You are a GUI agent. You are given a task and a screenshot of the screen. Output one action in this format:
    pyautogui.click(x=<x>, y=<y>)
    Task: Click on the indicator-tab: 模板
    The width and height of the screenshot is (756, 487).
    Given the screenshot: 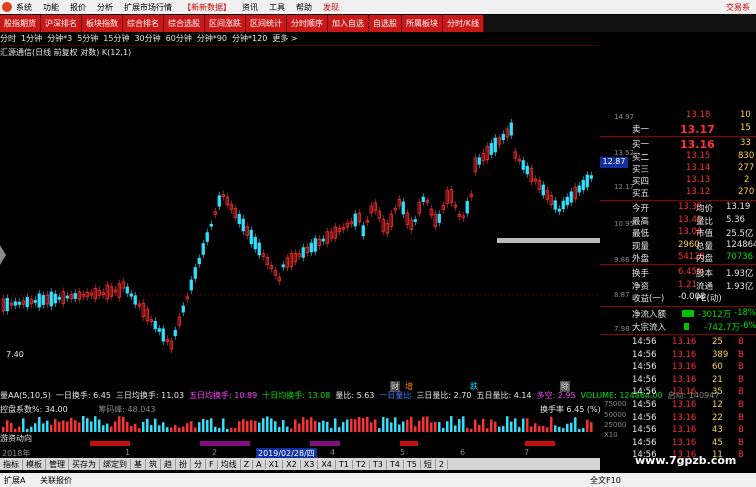 What is the action you would take?
    pyautogui.click(x=34, y=464)
    